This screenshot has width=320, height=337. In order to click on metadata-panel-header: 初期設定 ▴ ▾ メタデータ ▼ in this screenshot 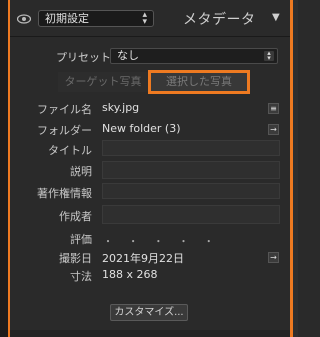, I will do `click(150, 19)`.